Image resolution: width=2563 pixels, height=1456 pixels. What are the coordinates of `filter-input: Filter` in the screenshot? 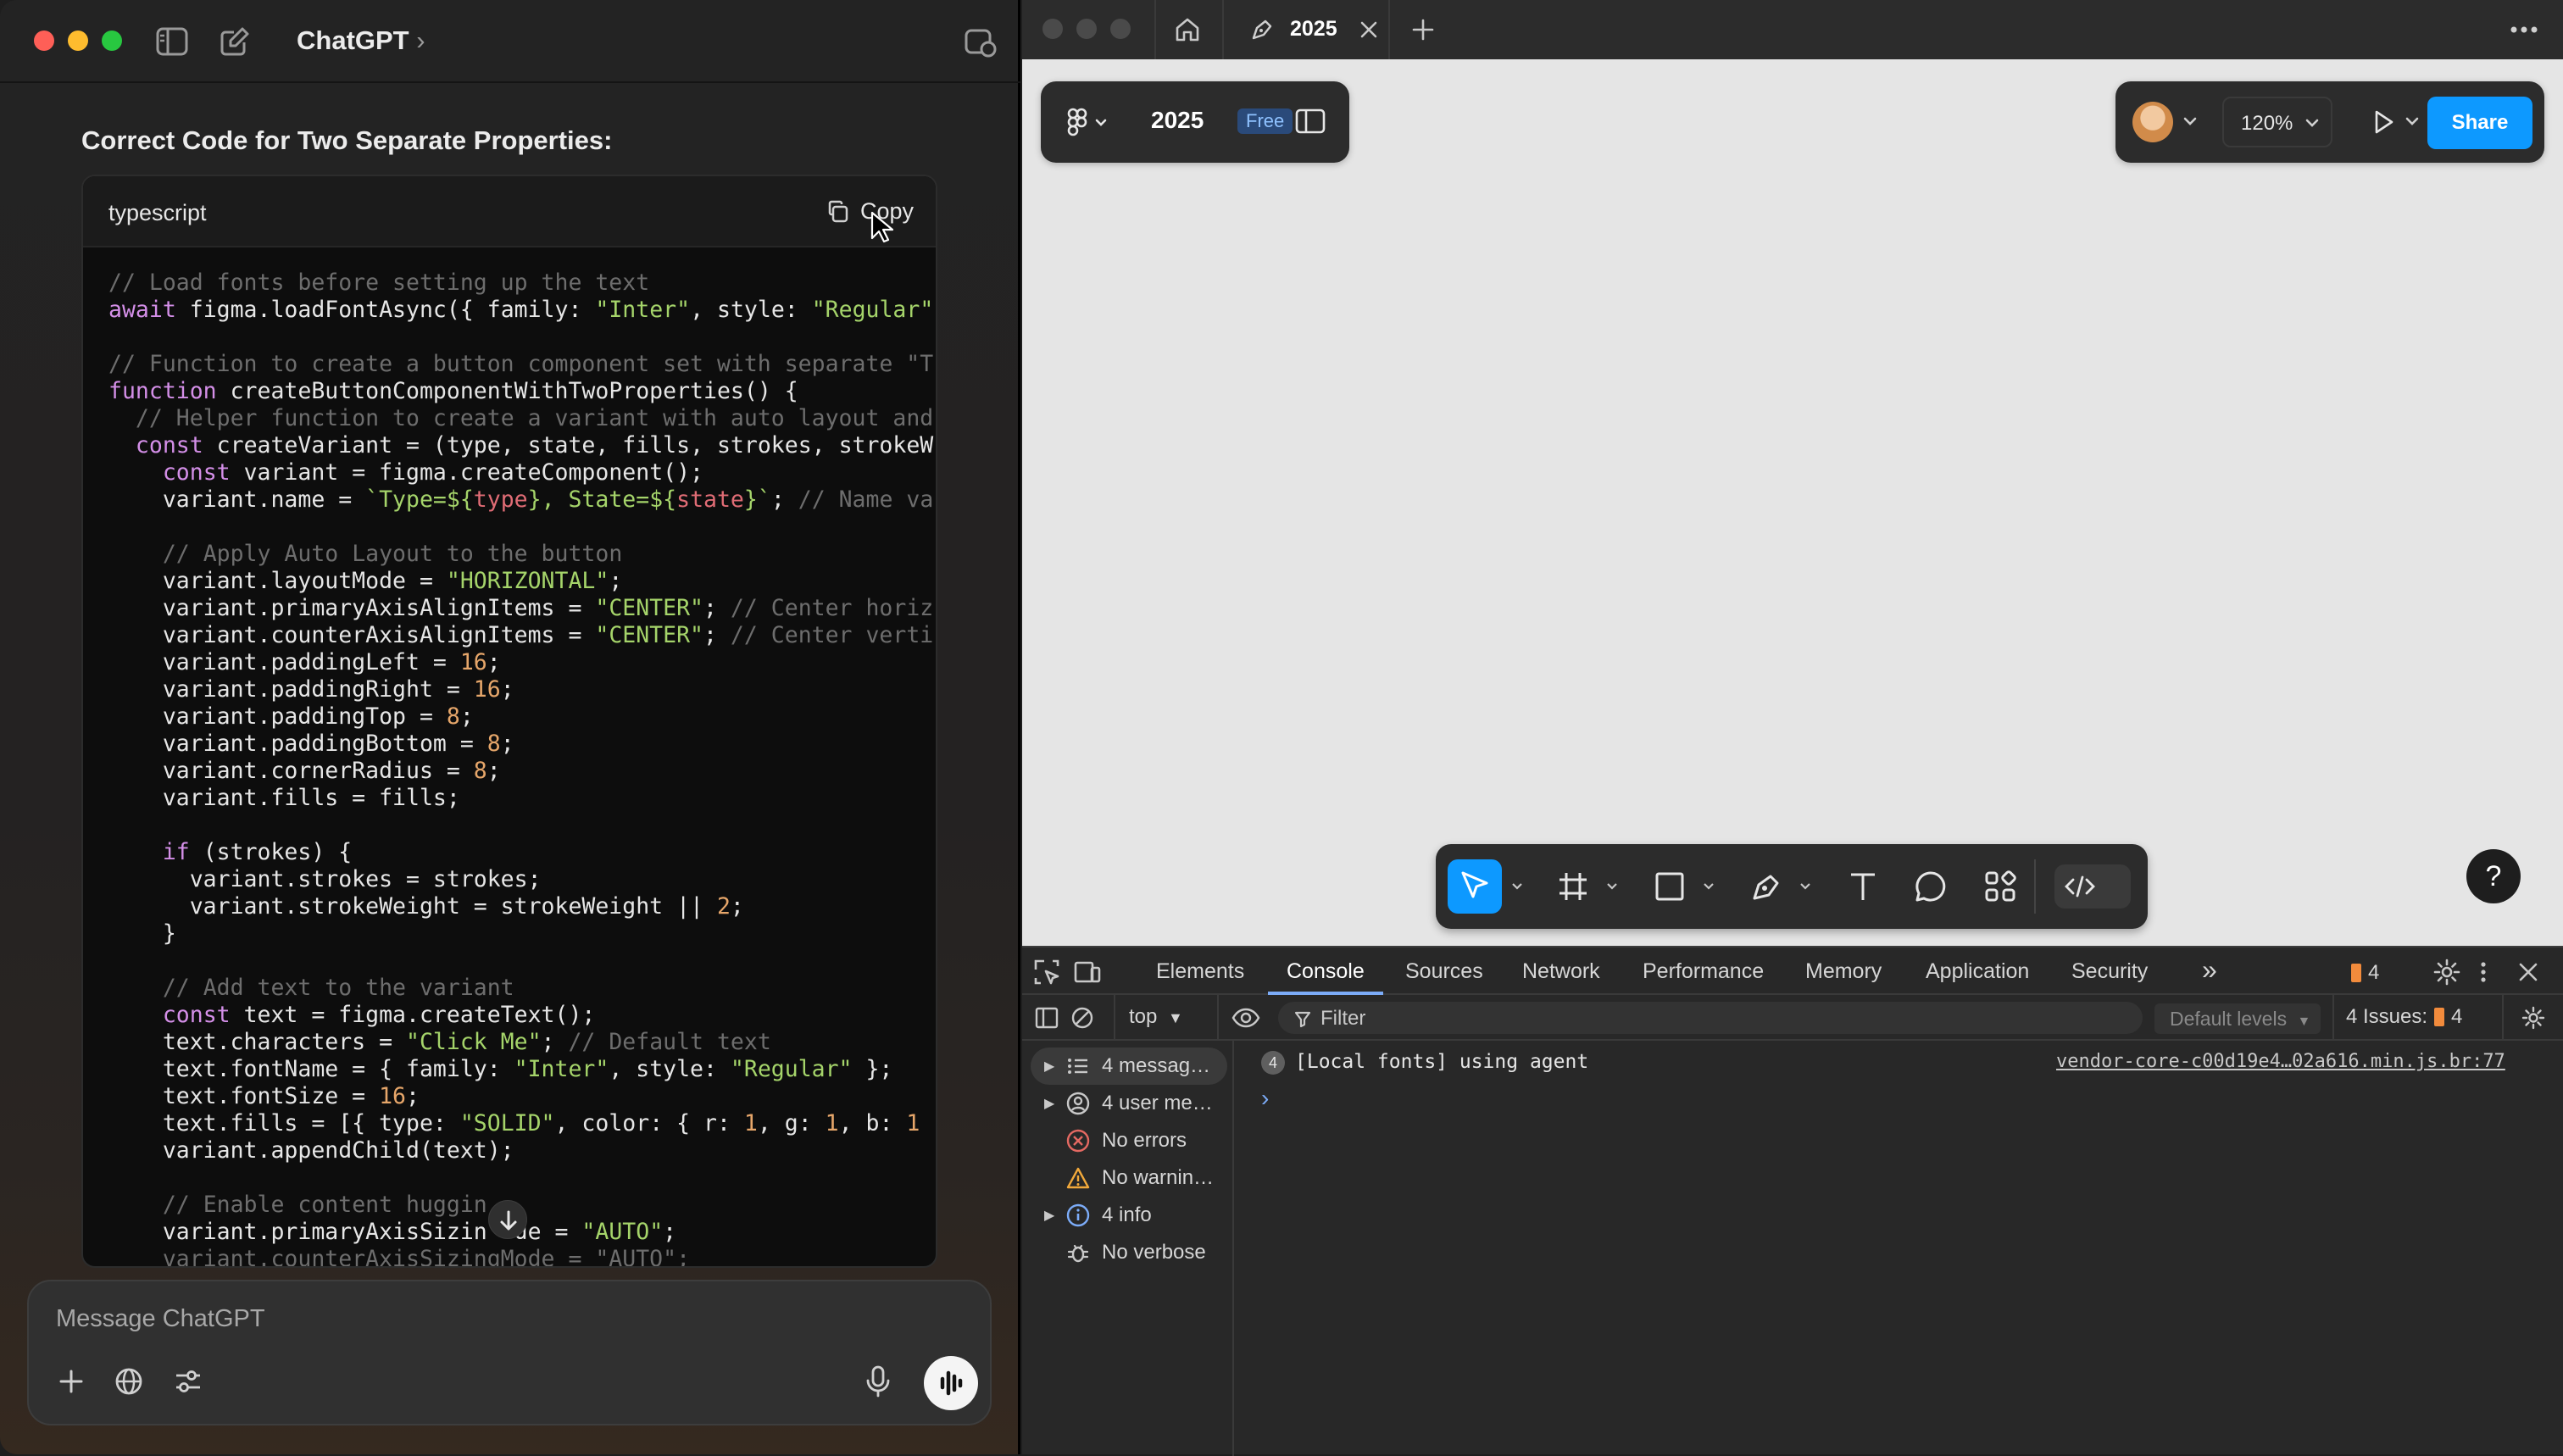 It's located at (1710, 1018).